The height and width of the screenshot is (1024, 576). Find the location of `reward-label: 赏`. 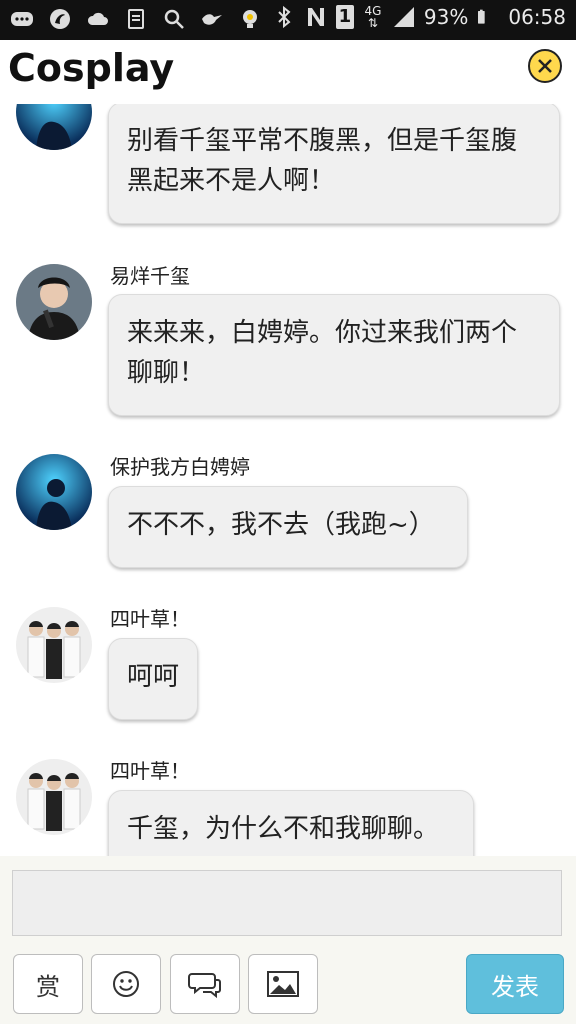

reward-label: 赏 is located at coordinates (48, 986).